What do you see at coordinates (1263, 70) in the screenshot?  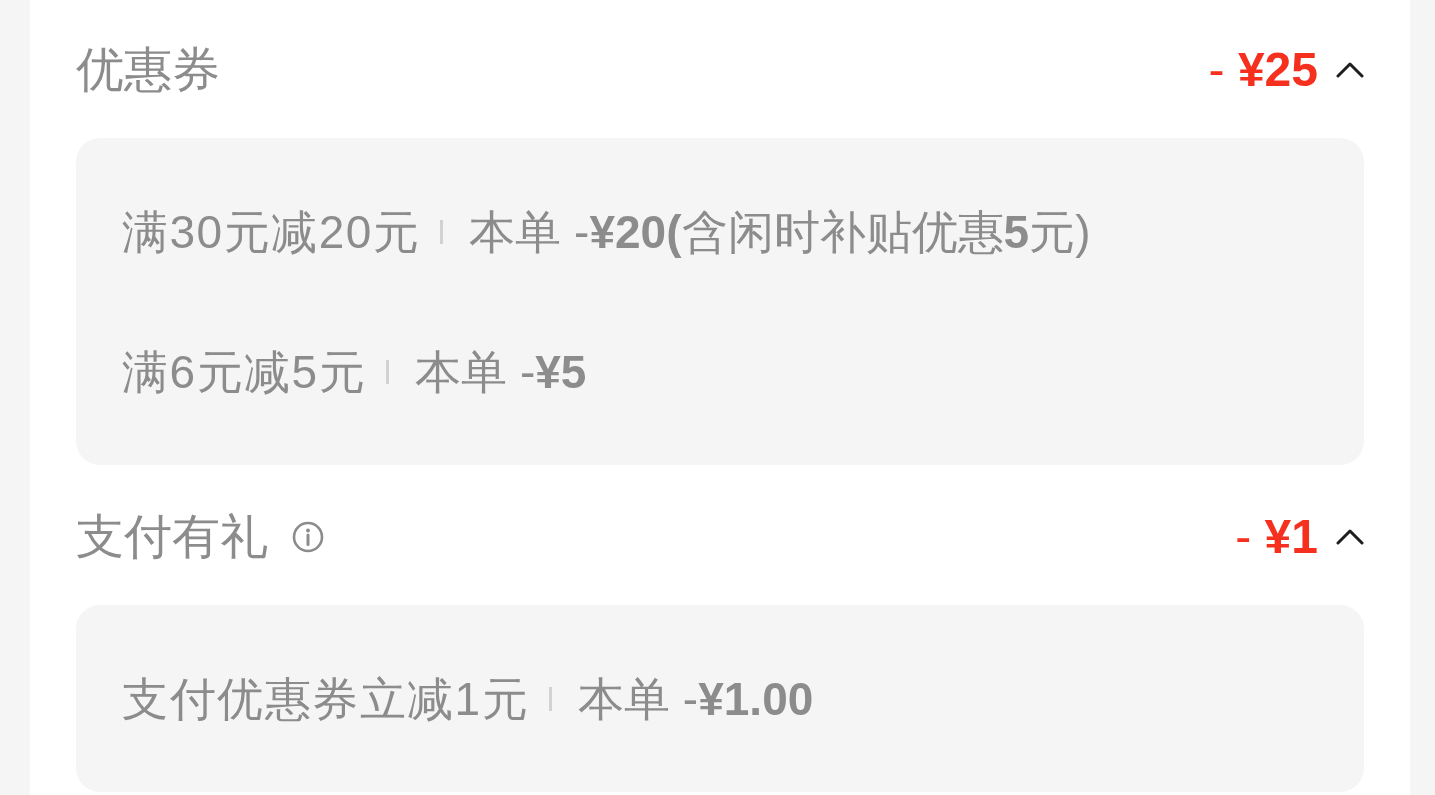 I see `discount-amount: - ¥25` at bounding box center [1263, 70].